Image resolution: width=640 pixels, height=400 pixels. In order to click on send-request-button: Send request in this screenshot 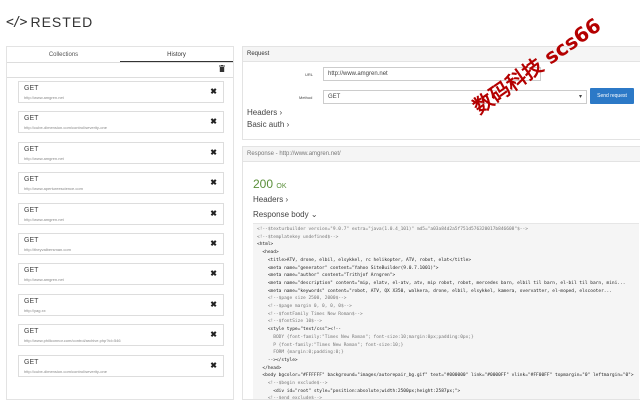, I will do `click(612, 96)`.